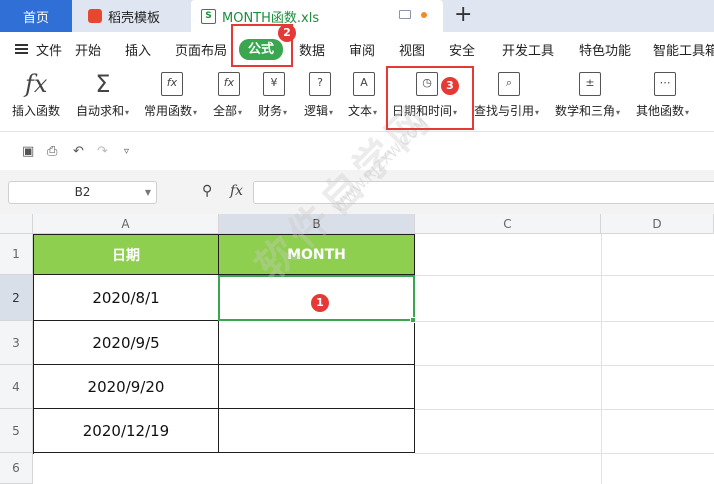 This screenshot has width=714, height=484. What do you see at coordinates (463, 15) in the screenshot?
I see `new-tab-button: +` at bounding box center [463, 15].